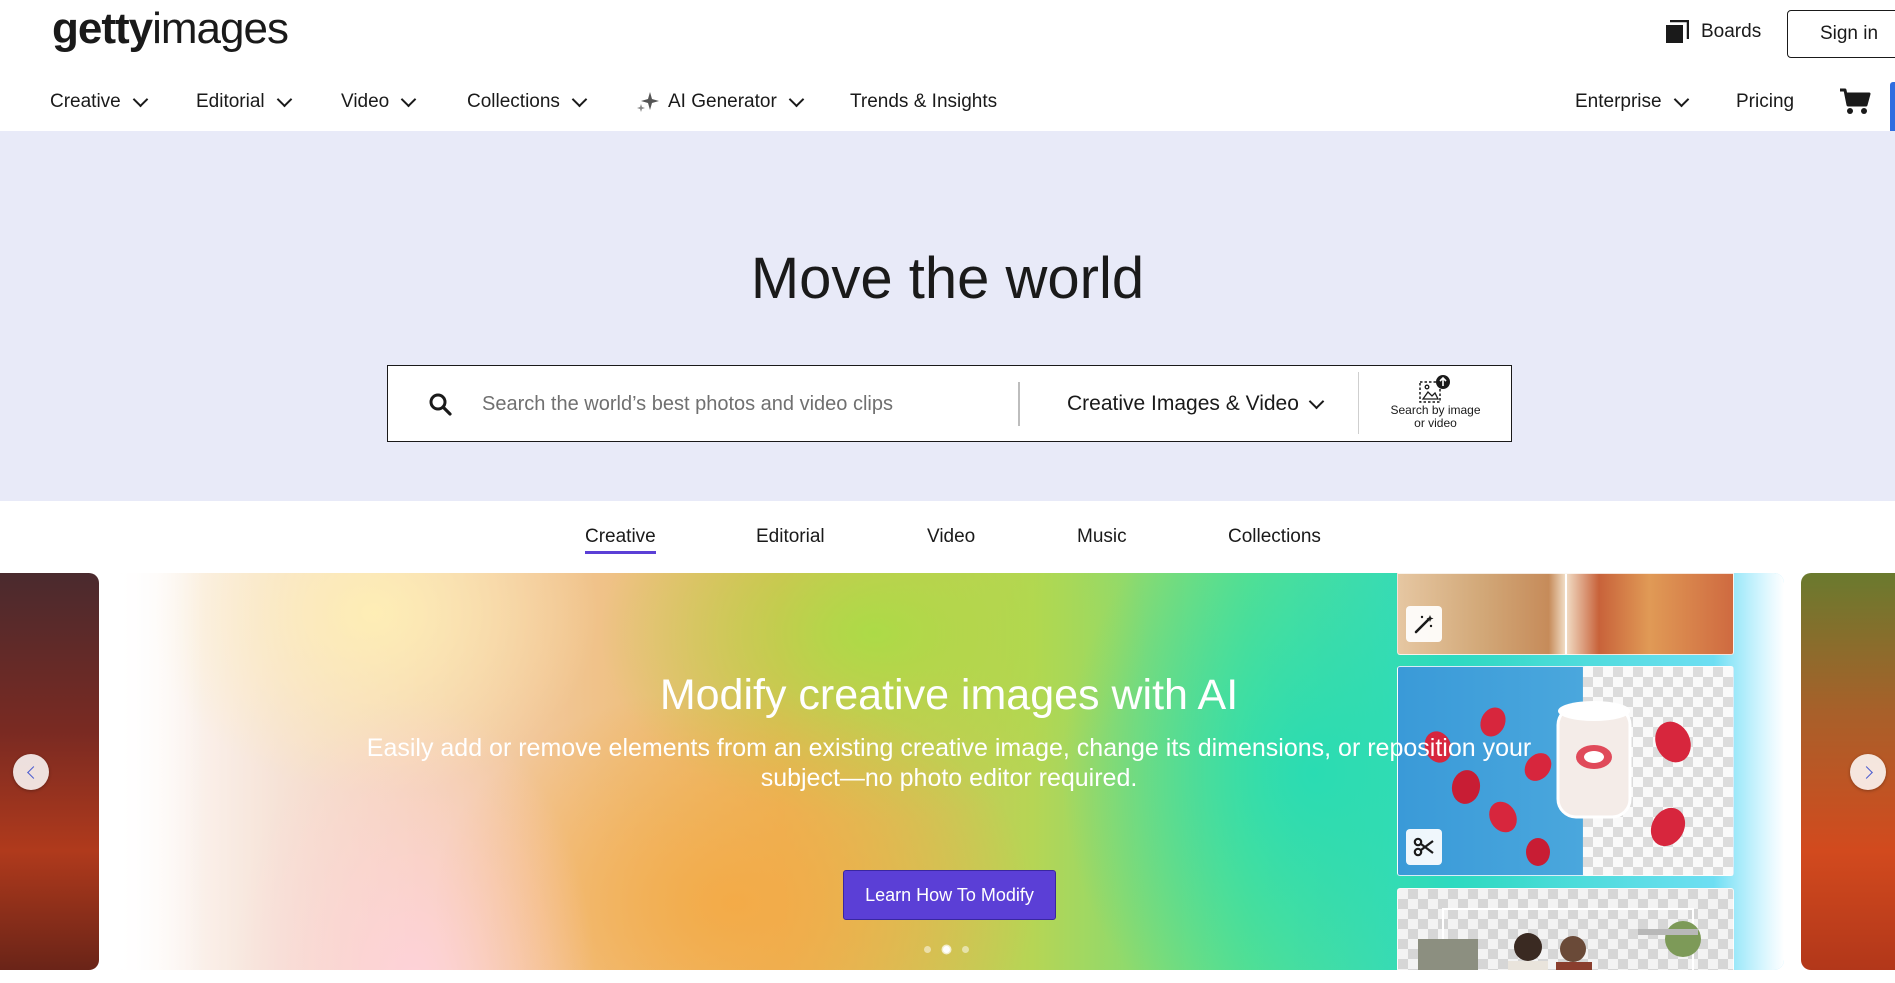 This screenshot has height=983, width=1895. I want to click on cart-button, so click(1855, 102).